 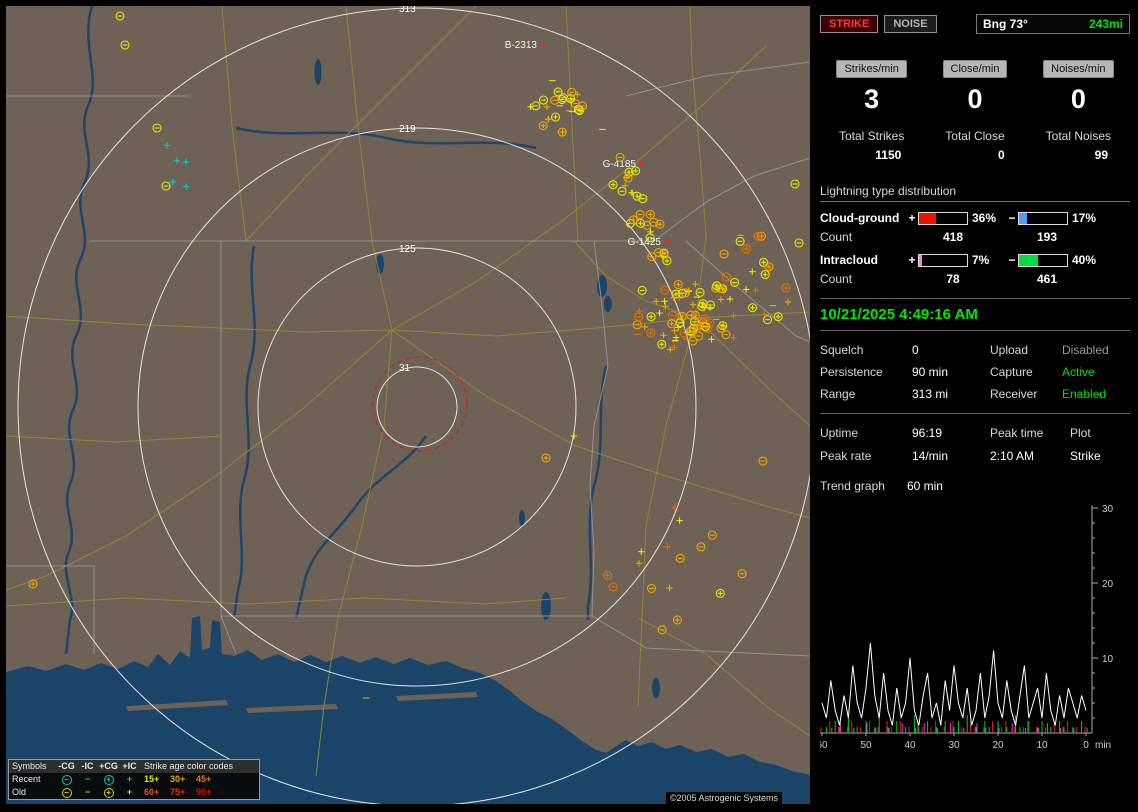 I want to click on total-strikes-column: Total Strikes 1150, so click(x=871, y=145).